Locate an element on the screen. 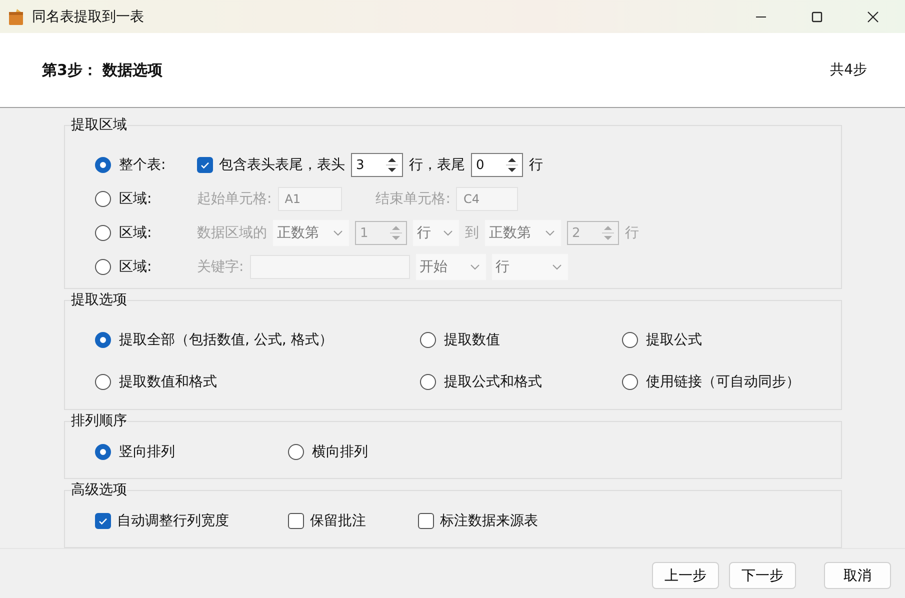  radio-label: 横向排列 is located at coordinates (340, 452).